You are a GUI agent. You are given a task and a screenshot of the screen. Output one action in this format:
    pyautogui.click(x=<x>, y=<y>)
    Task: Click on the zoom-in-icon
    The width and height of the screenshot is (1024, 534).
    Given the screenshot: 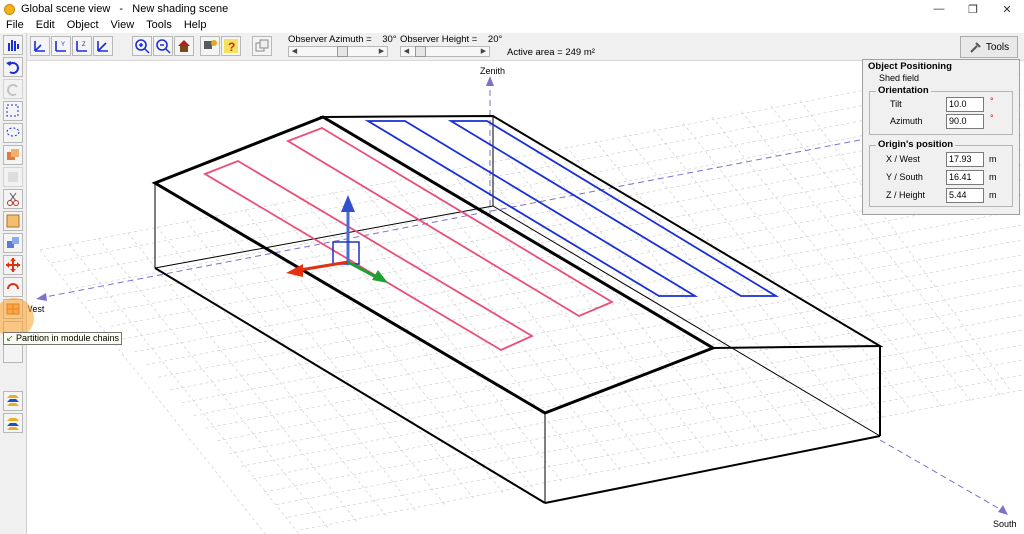 What is the action you would take?
    pyautogui.click(x=142, y=46)
    